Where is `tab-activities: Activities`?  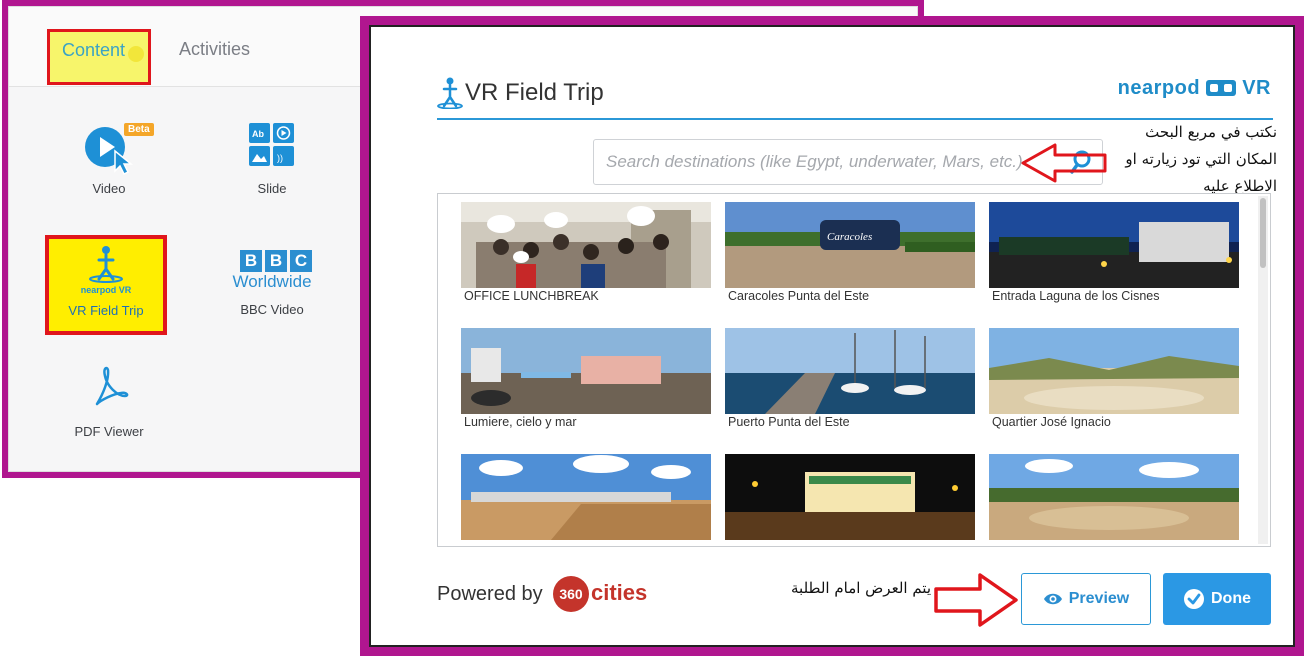 tab-activities: Activities is located at coordinates (214, 49).